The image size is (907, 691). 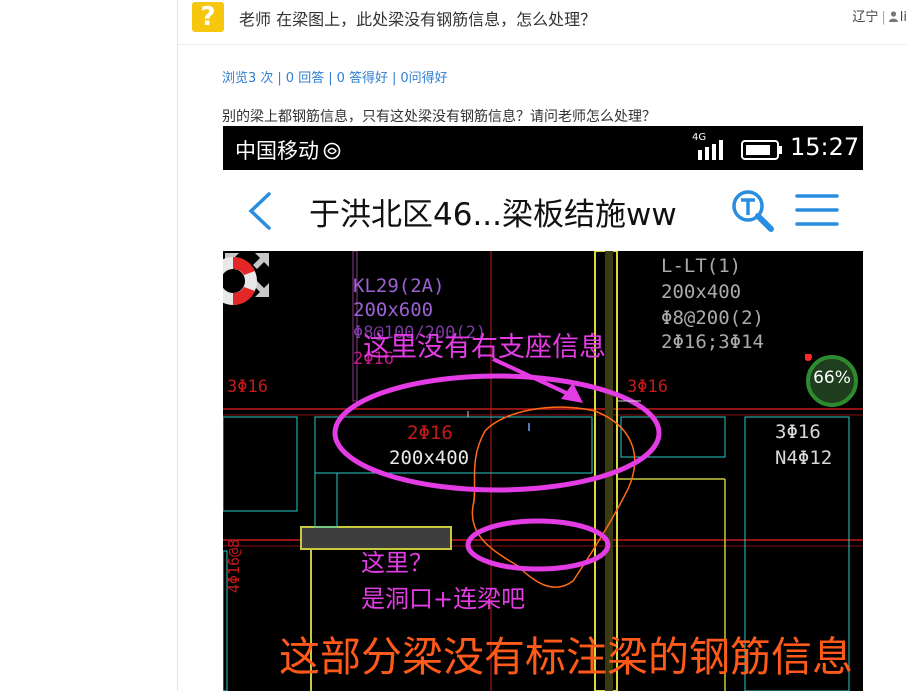 I want to click on label-col-n: N4Φ12, so click(x=804, y=458).